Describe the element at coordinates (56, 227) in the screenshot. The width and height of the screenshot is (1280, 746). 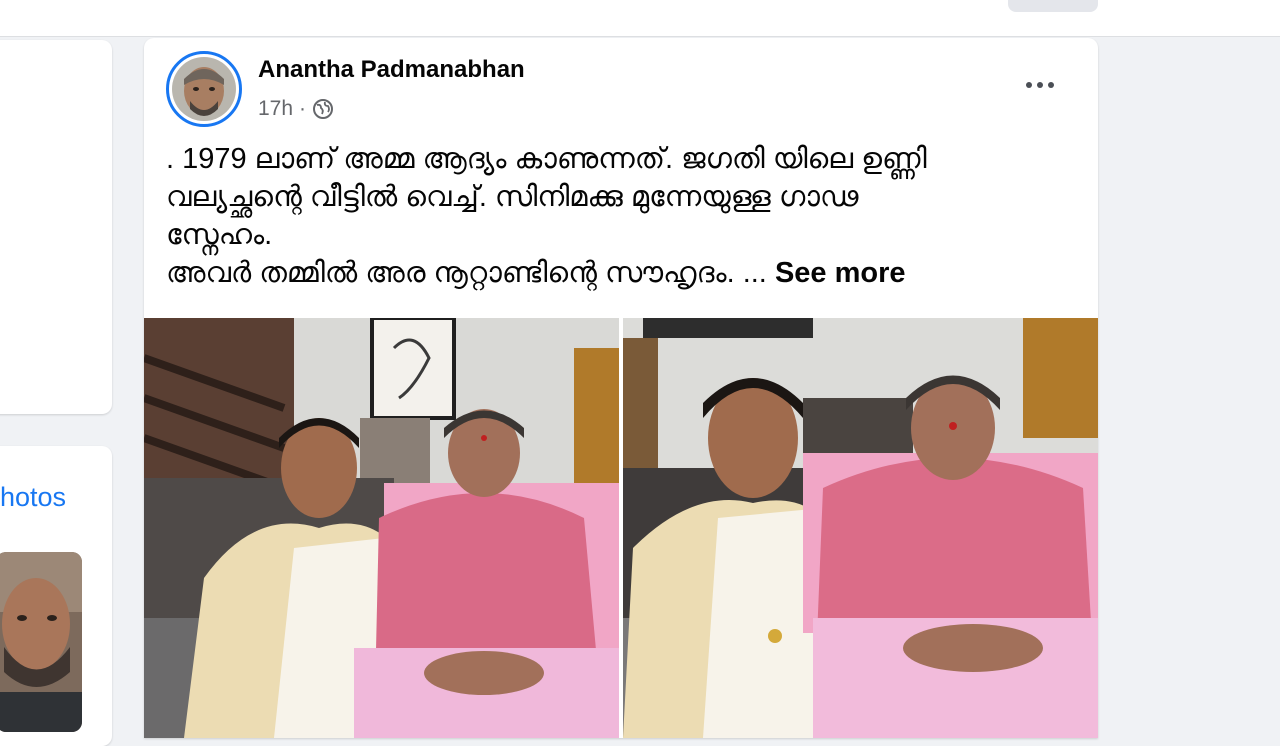
I see `left-sidebar-card` at that location.